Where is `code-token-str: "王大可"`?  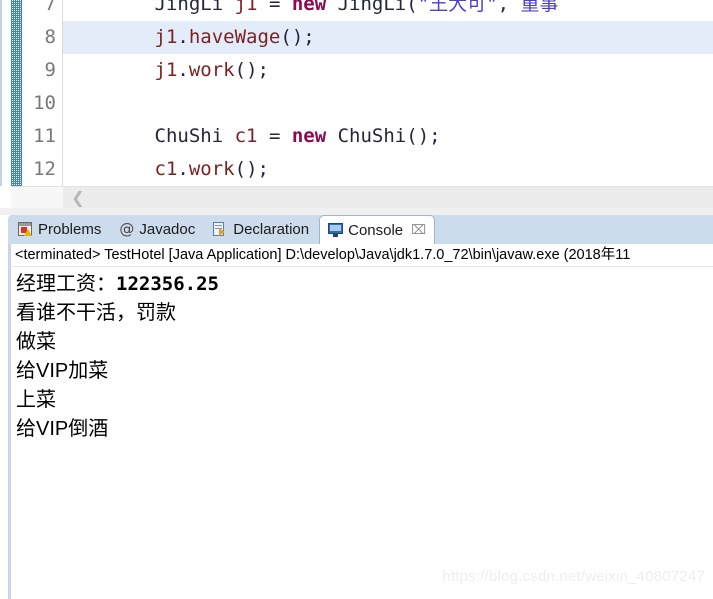 code-token-str: "王大可" is located at coordinates (457, 7).